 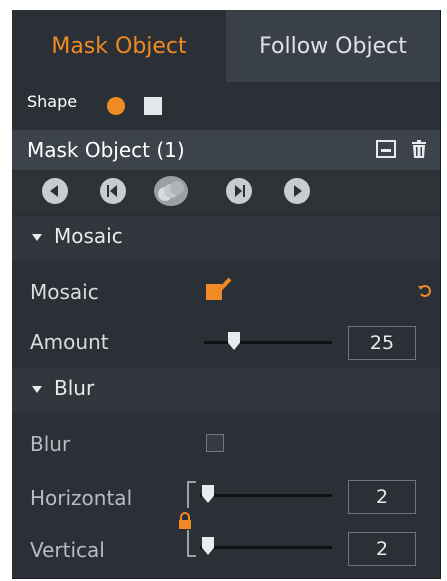 What do you see at coordinates (297, 191) in the screenshot?
I see `next-icon` at bounding box center [297, 191].